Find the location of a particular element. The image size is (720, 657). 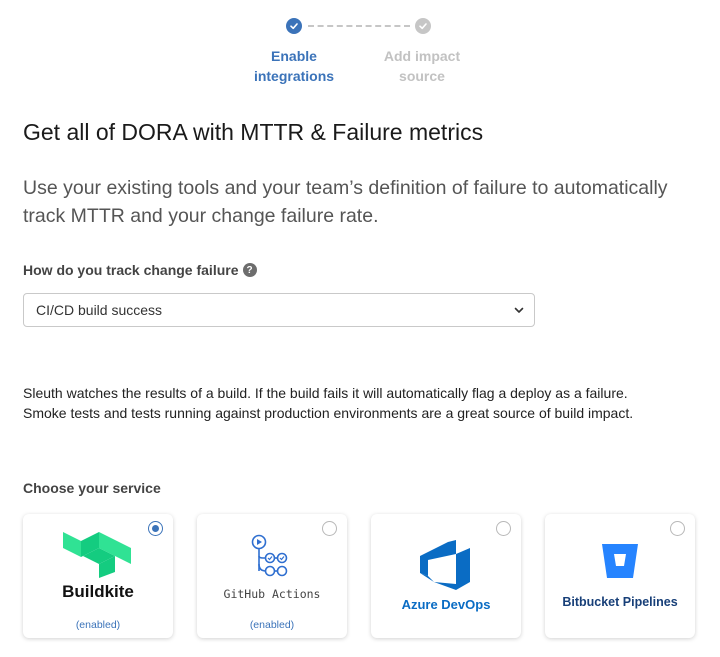

step-label-add-impact-source: Add impact source is located at coordinates (422, 66).